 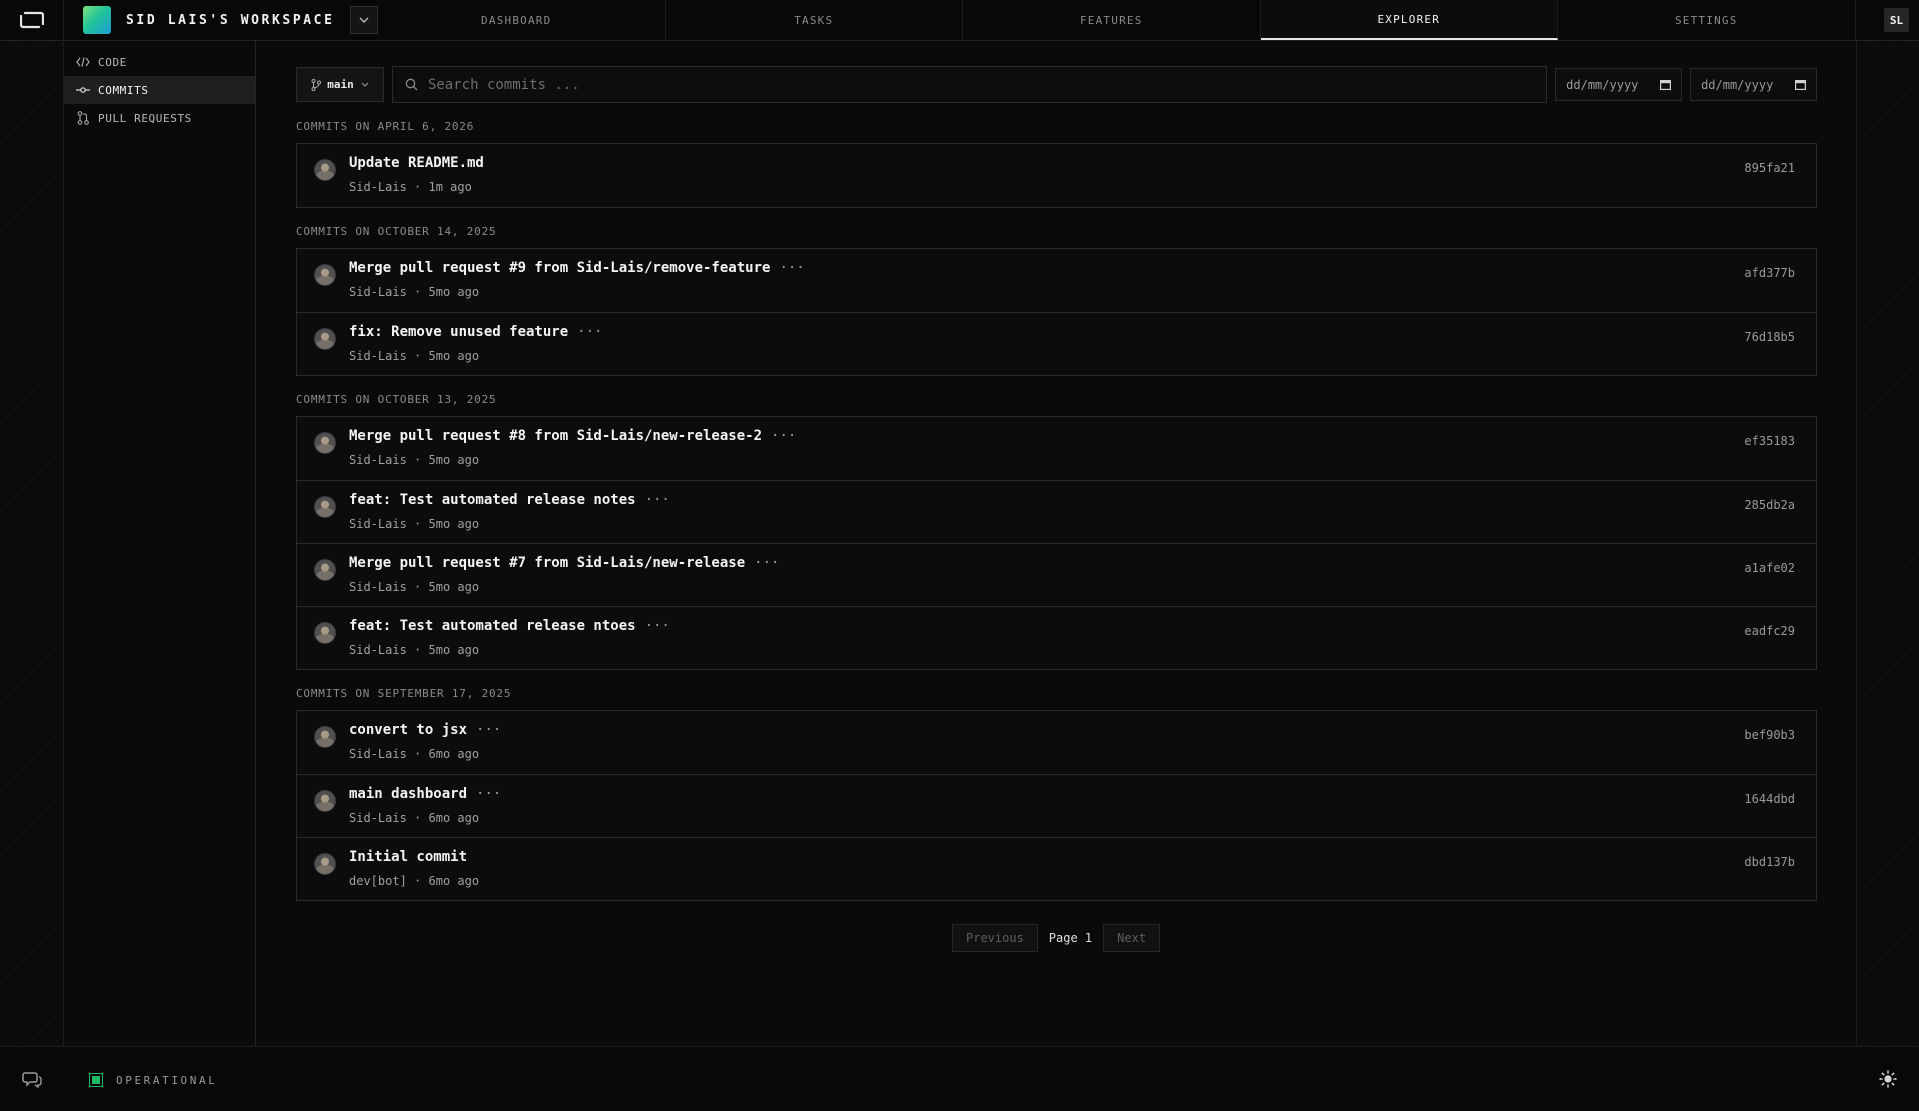 I want to click on tab-settings: SETTINGS, so click(x=1707, y=20).